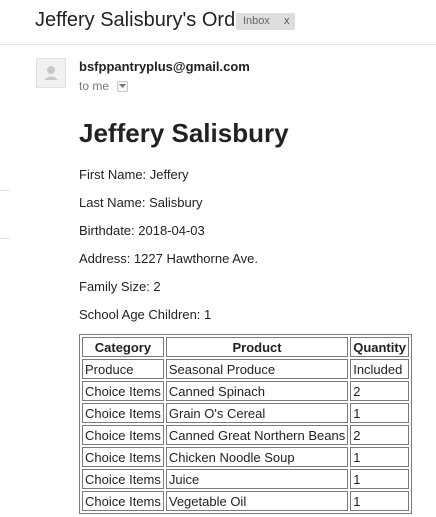 The image size is (436, 517). What do you see at coordinates (168, 258) in the screenshot?
I see `address-field: Address: 1227 Hawthorne Ave.` at bounding box center [168, 258].